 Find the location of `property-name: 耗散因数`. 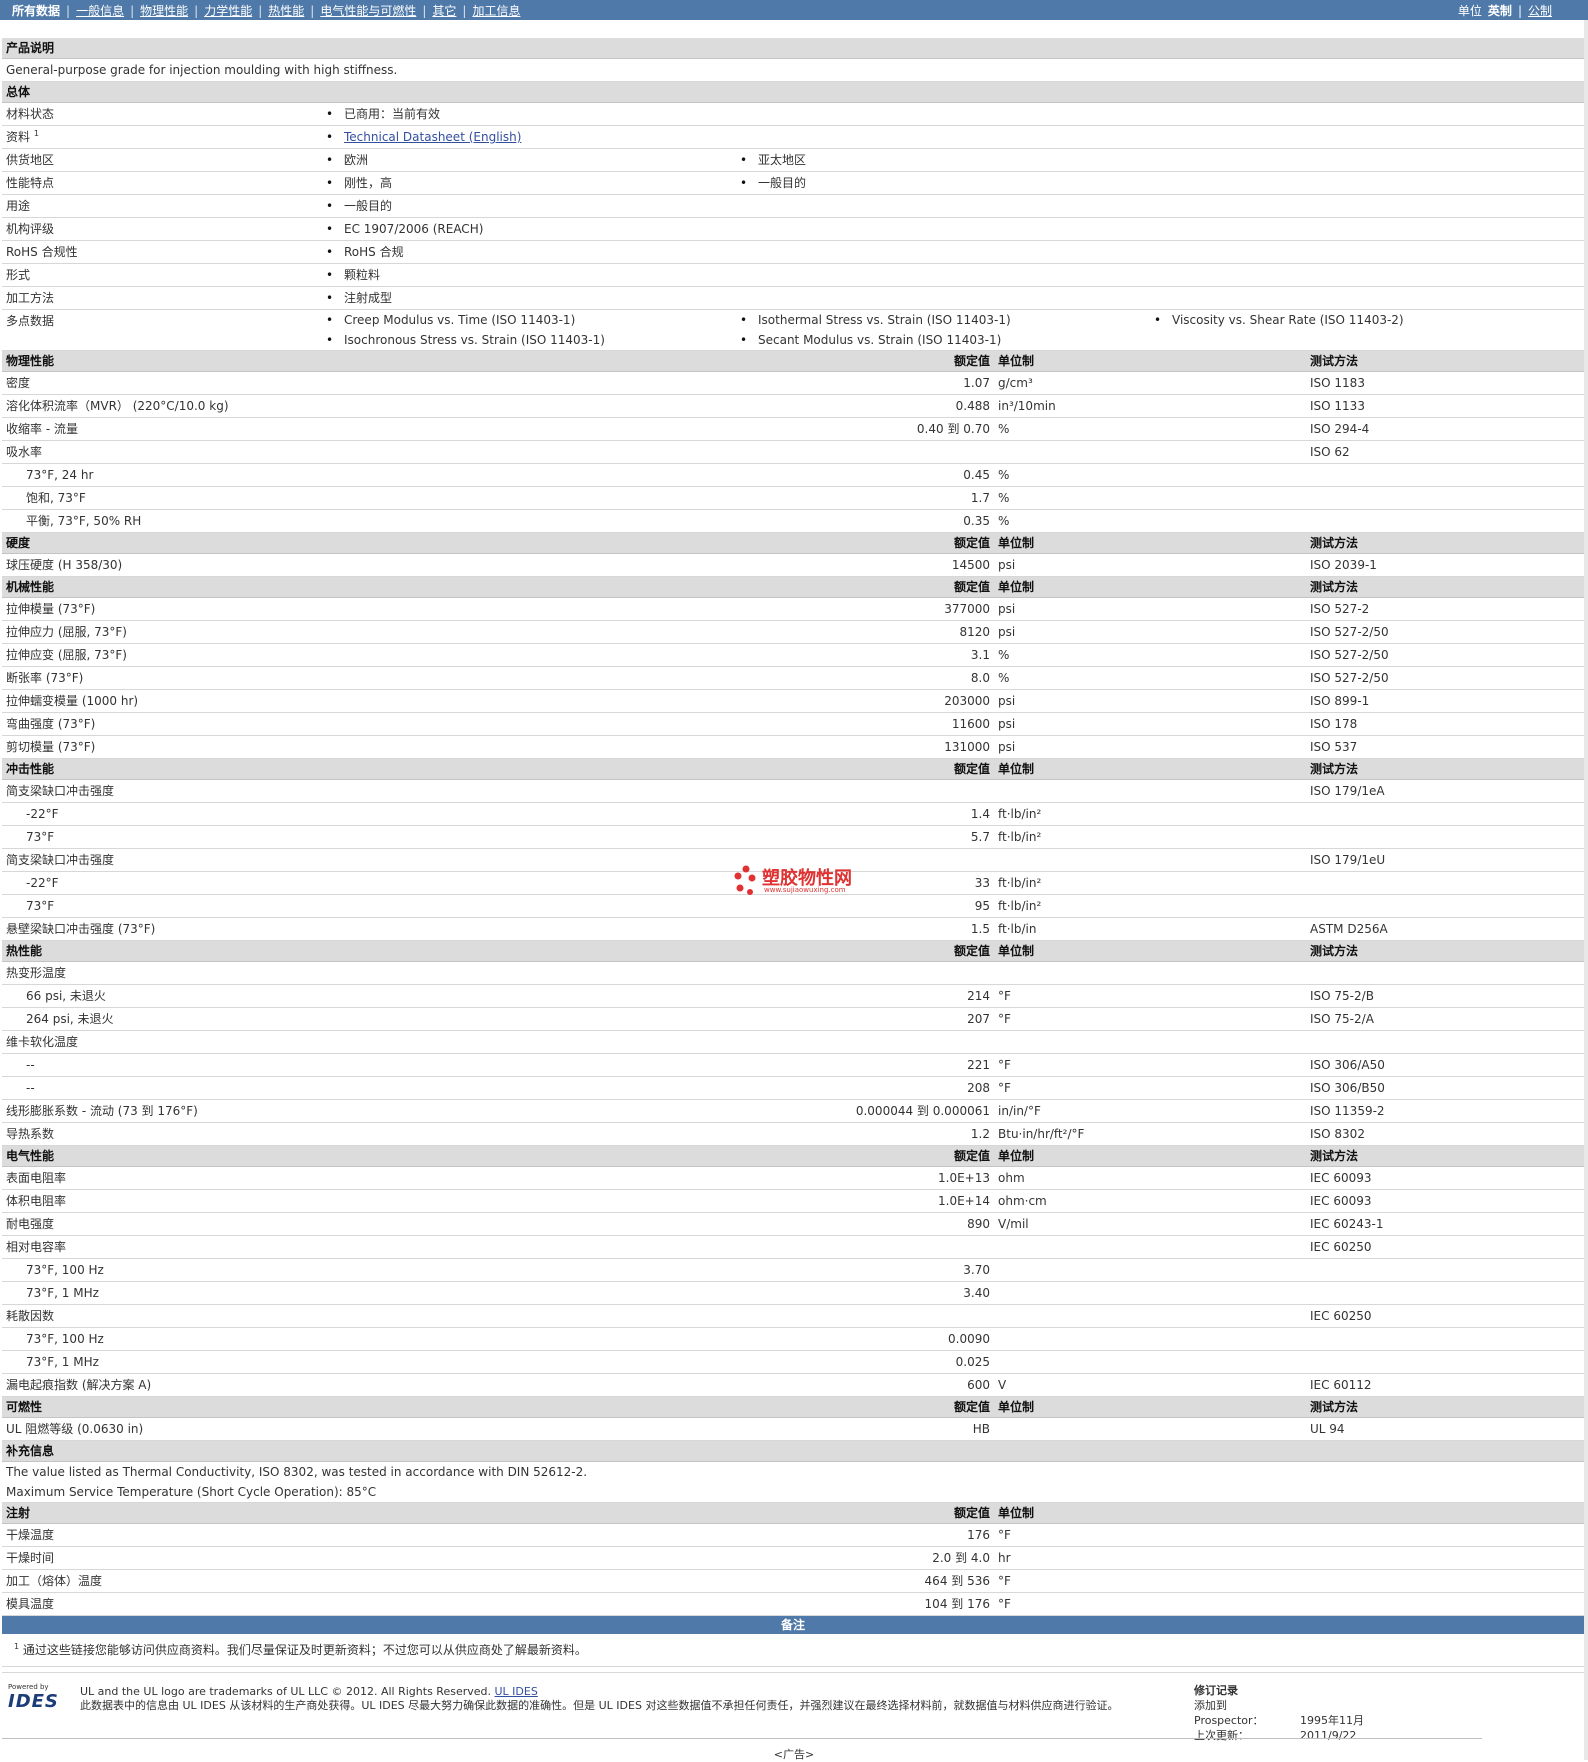

property-name: 耗散因数 is located at coordinates (162, 1316).